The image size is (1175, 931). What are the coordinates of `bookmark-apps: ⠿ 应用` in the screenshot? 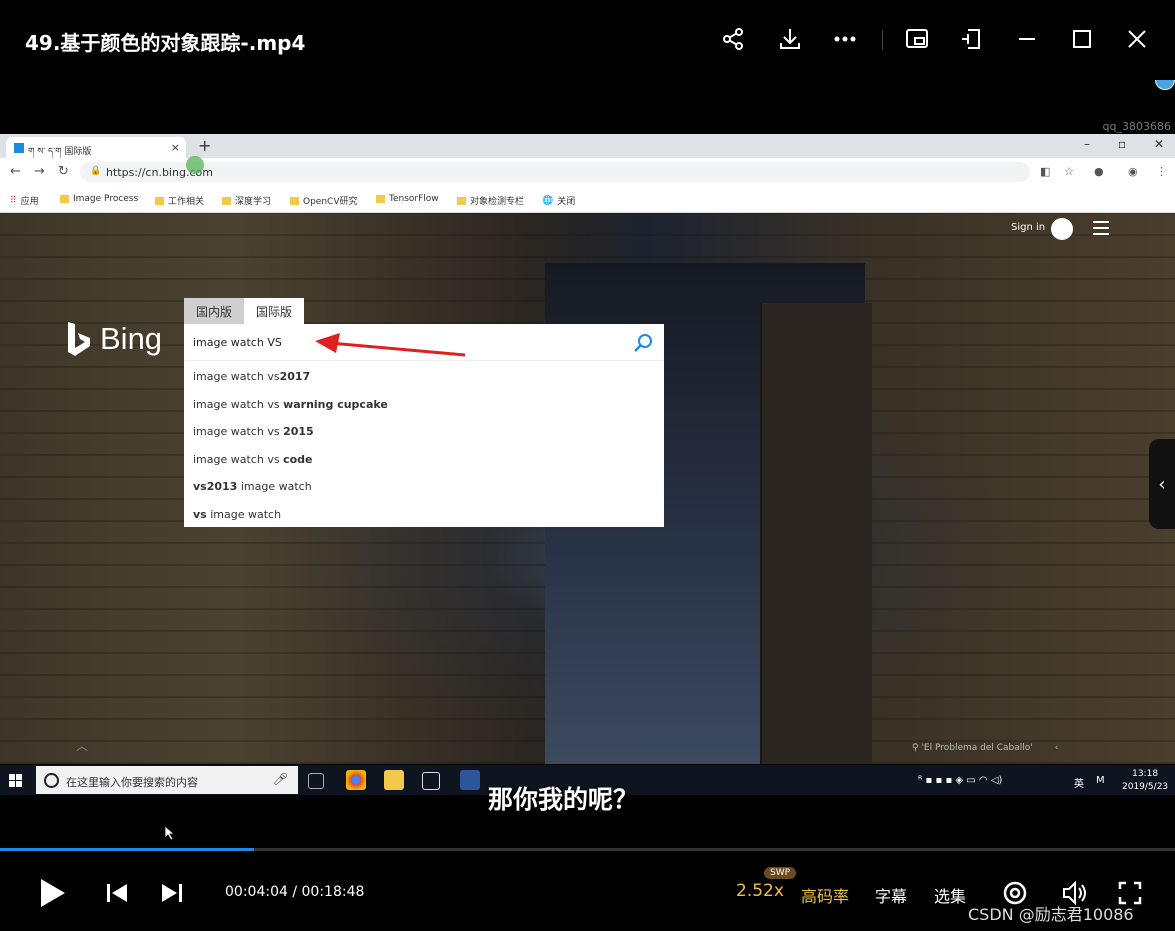 It's located at (24, 201).